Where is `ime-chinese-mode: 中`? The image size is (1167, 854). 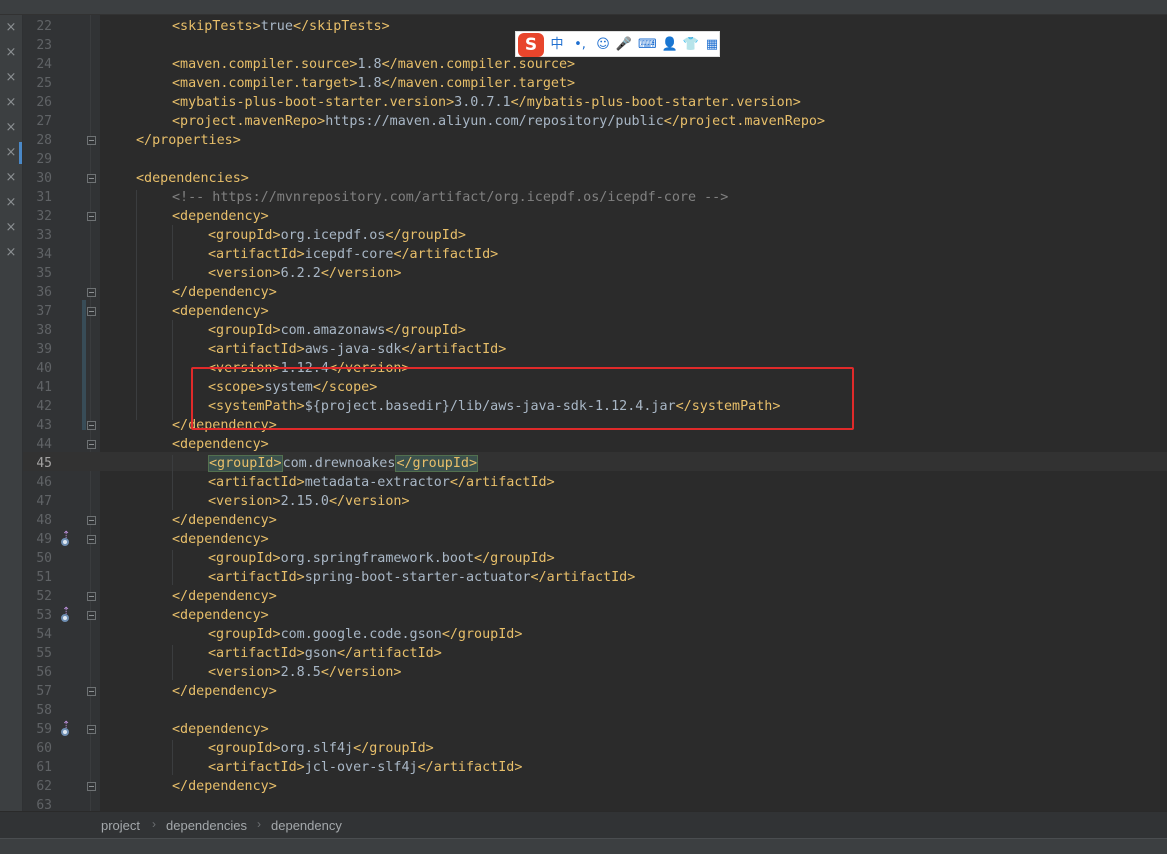 ime-chinese-mode: 中 is located at coordinates (557, 45).